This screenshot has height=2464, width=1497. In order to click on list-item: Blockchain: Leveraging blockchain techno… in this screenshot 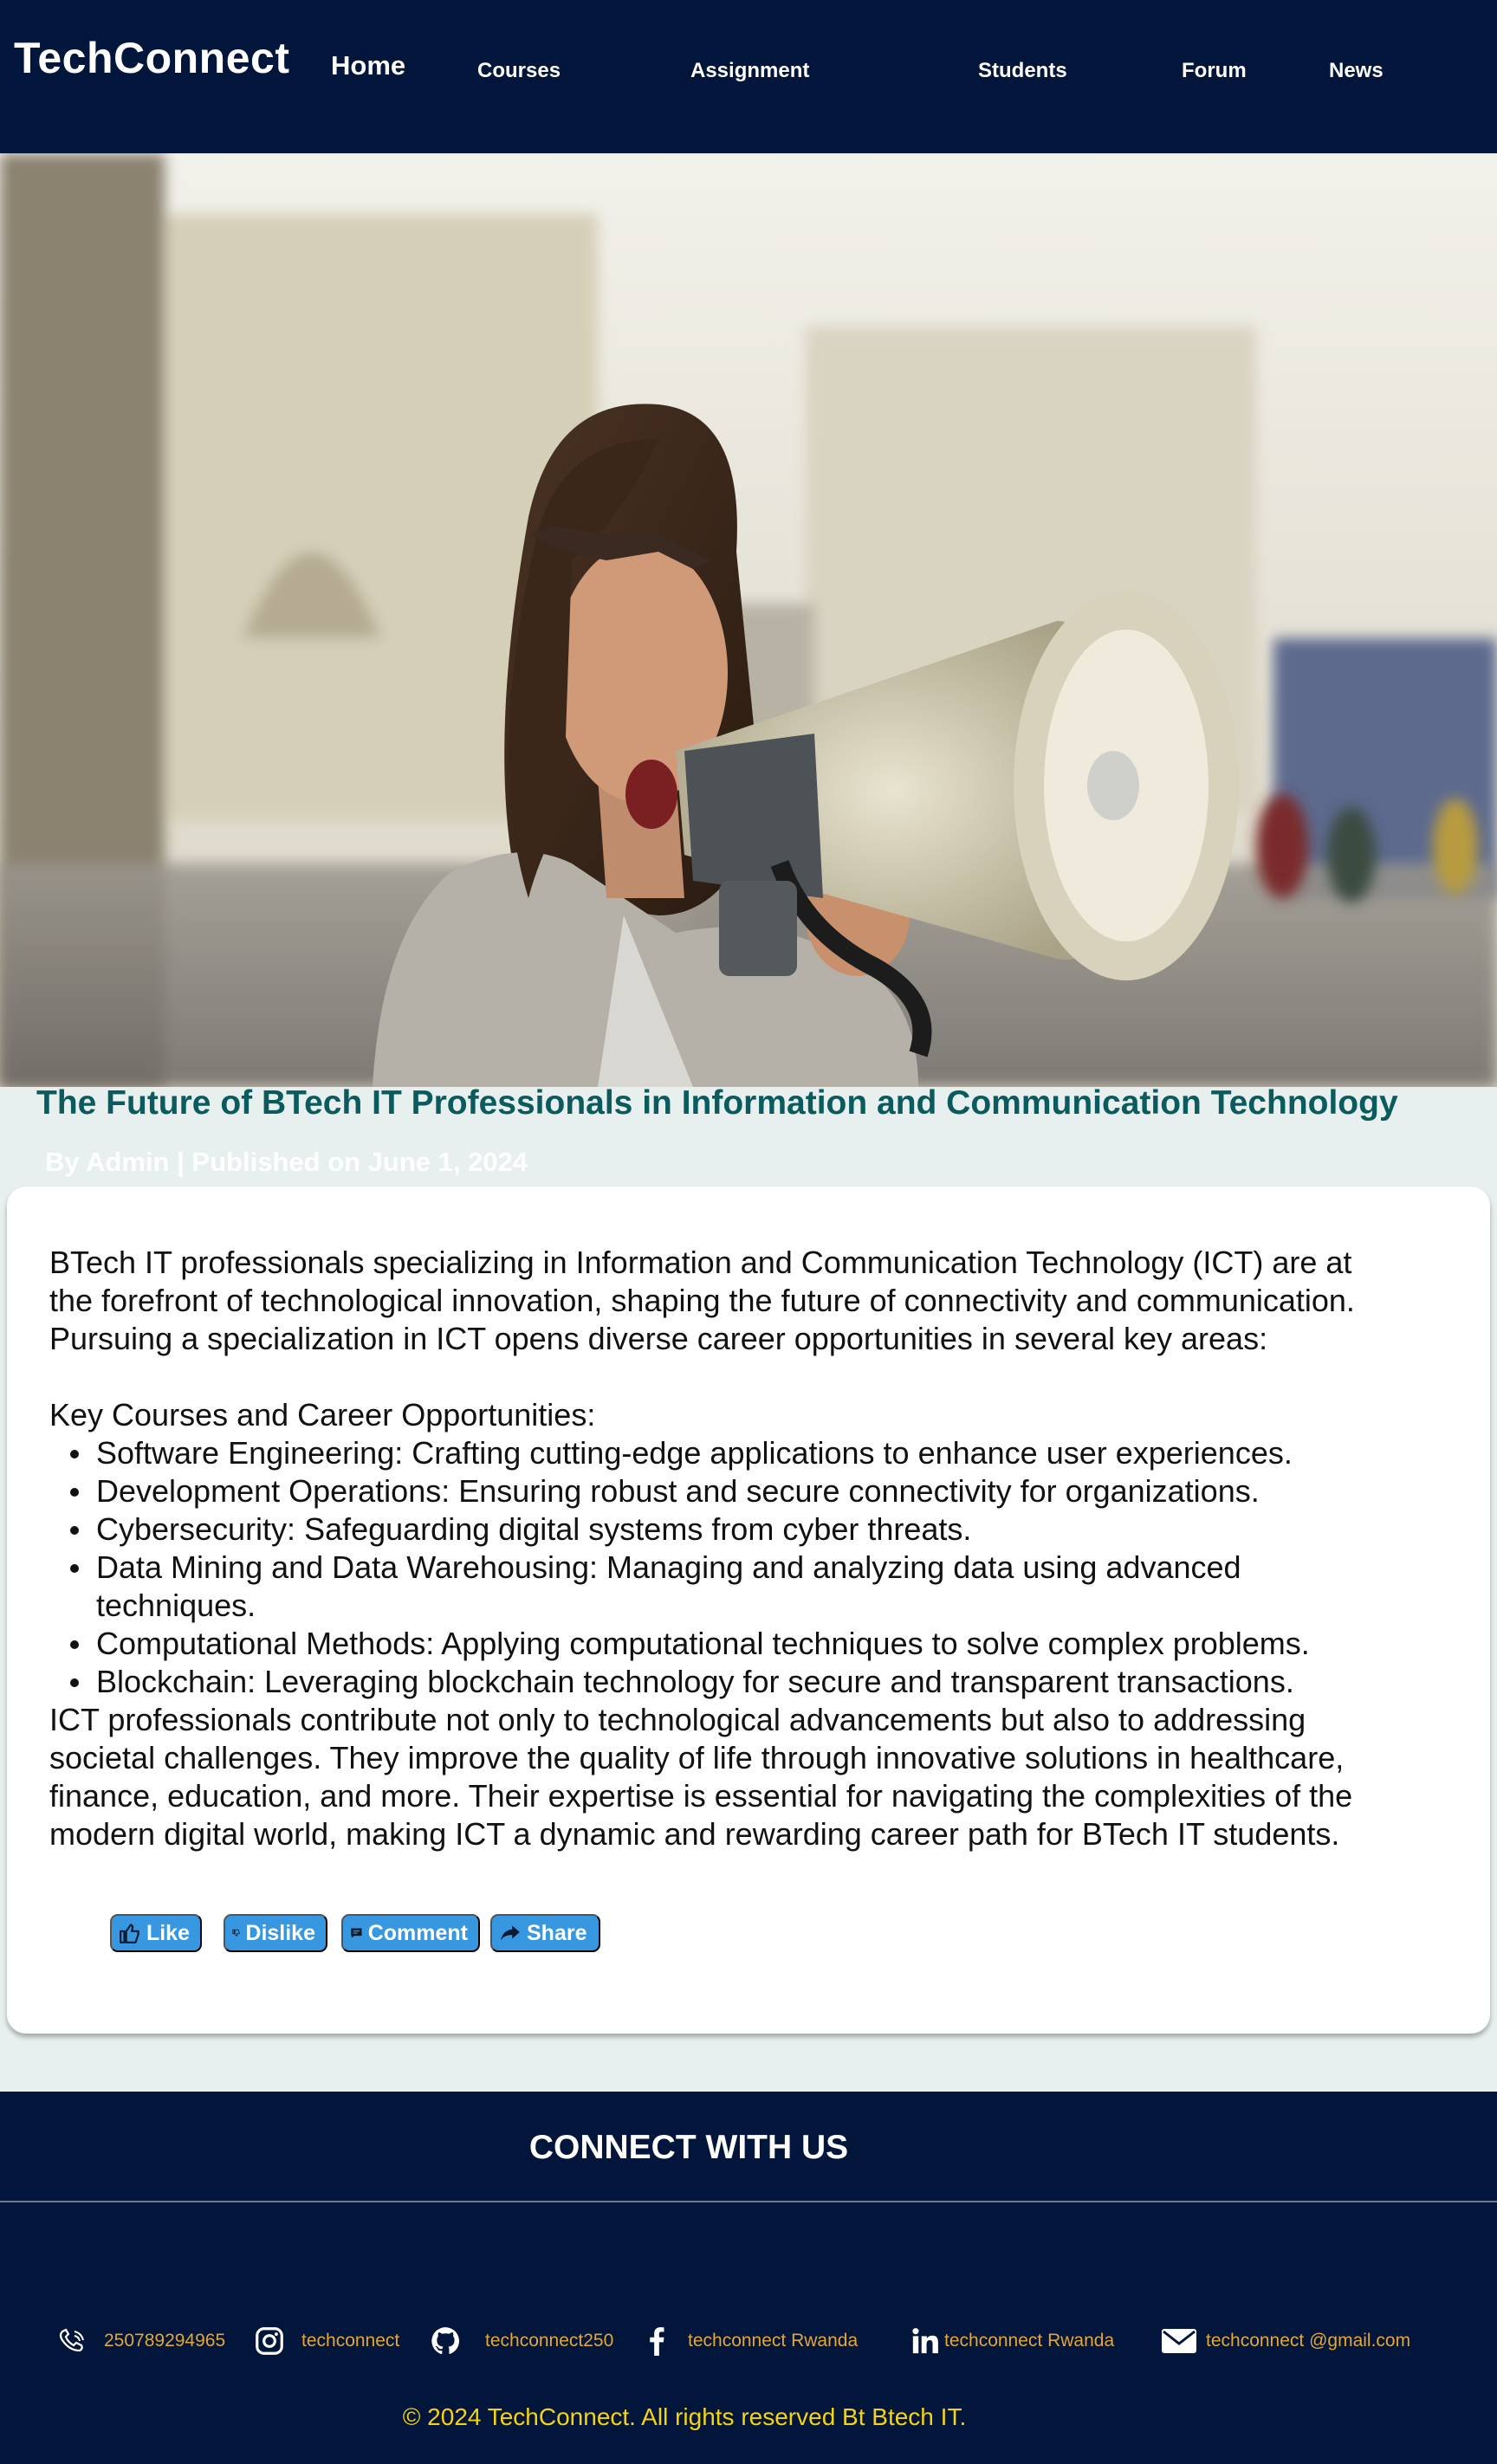, I will do `click(759, 1682)`.